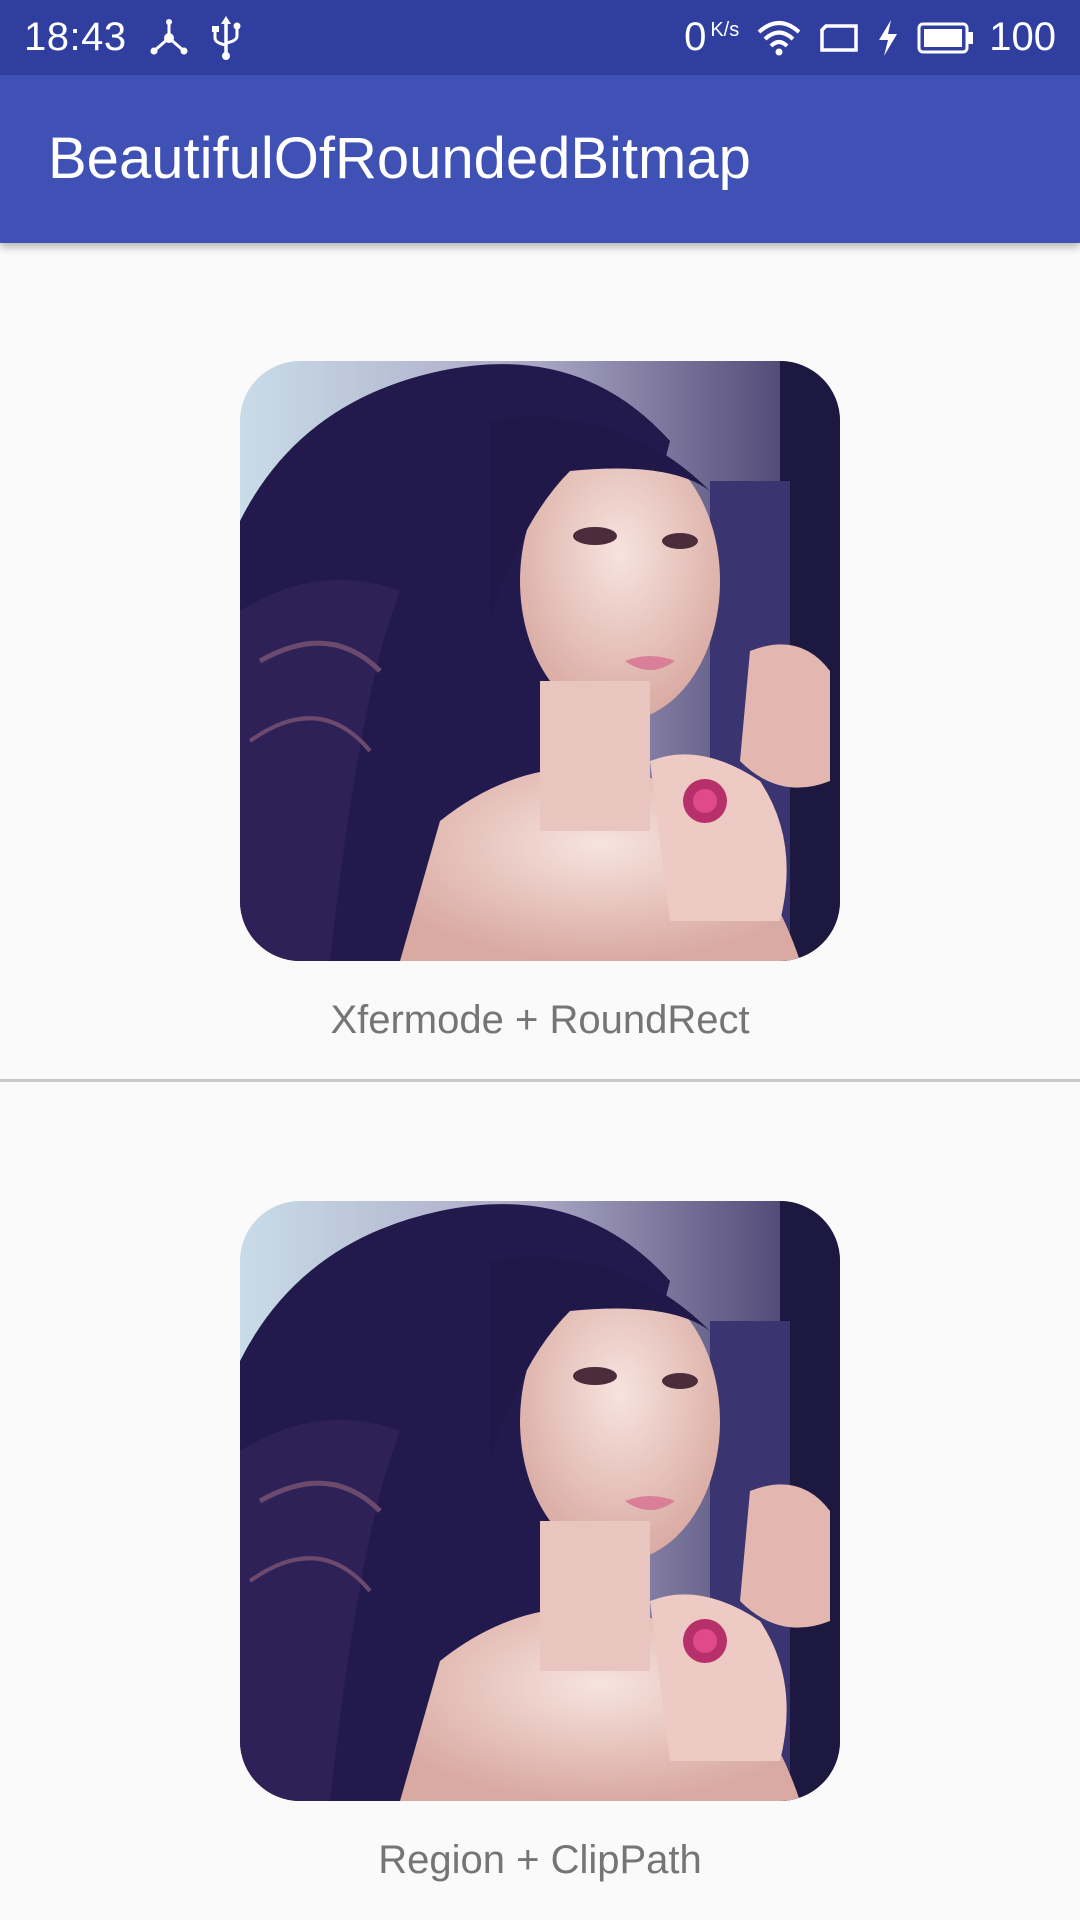 This screenshot has width=1080, height=1920. What do you see at coordinates (1022, 37) in the screenshot?
I see `battery-percent: 100` at bounding box center [1022, 37].